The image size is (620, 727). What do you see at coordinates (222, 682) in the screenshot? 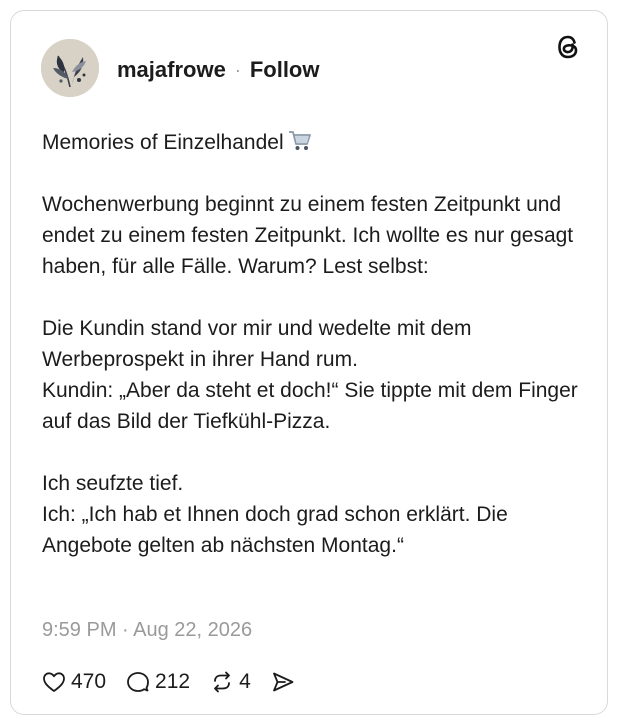
I see `repost-icon` at bounding box center [222, 682].